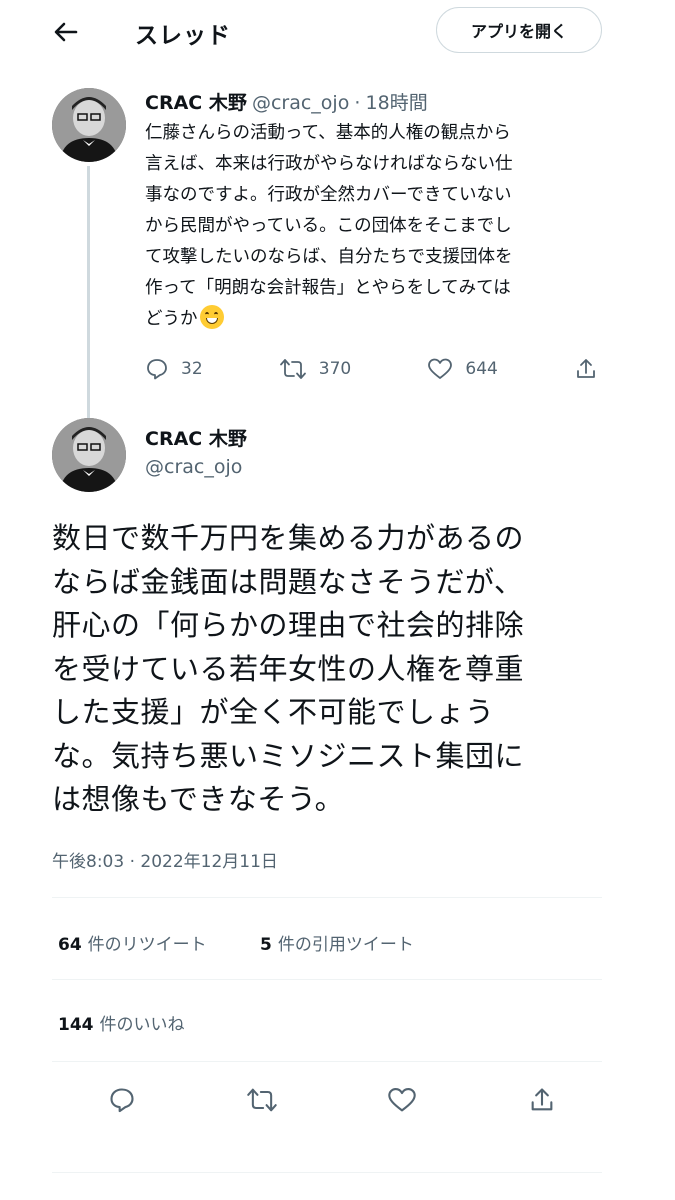 The image size is (675, 1200). Describe the element at coordinates (481, 369) in the screenshot. I see `like-count: 644` at that location.